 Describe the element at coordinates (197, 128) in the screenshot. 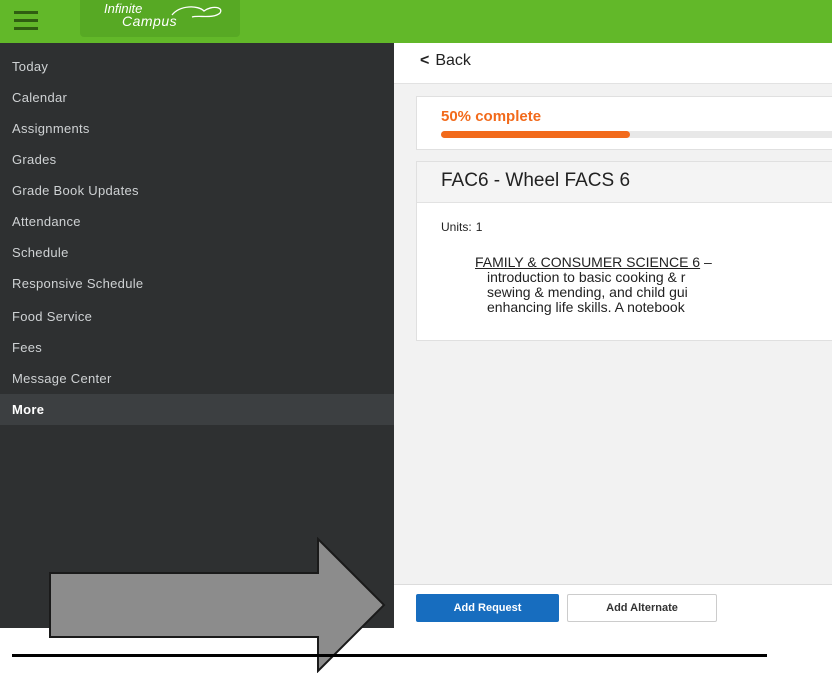

I see `sidebar-item-assignments: Assignments` at that location.